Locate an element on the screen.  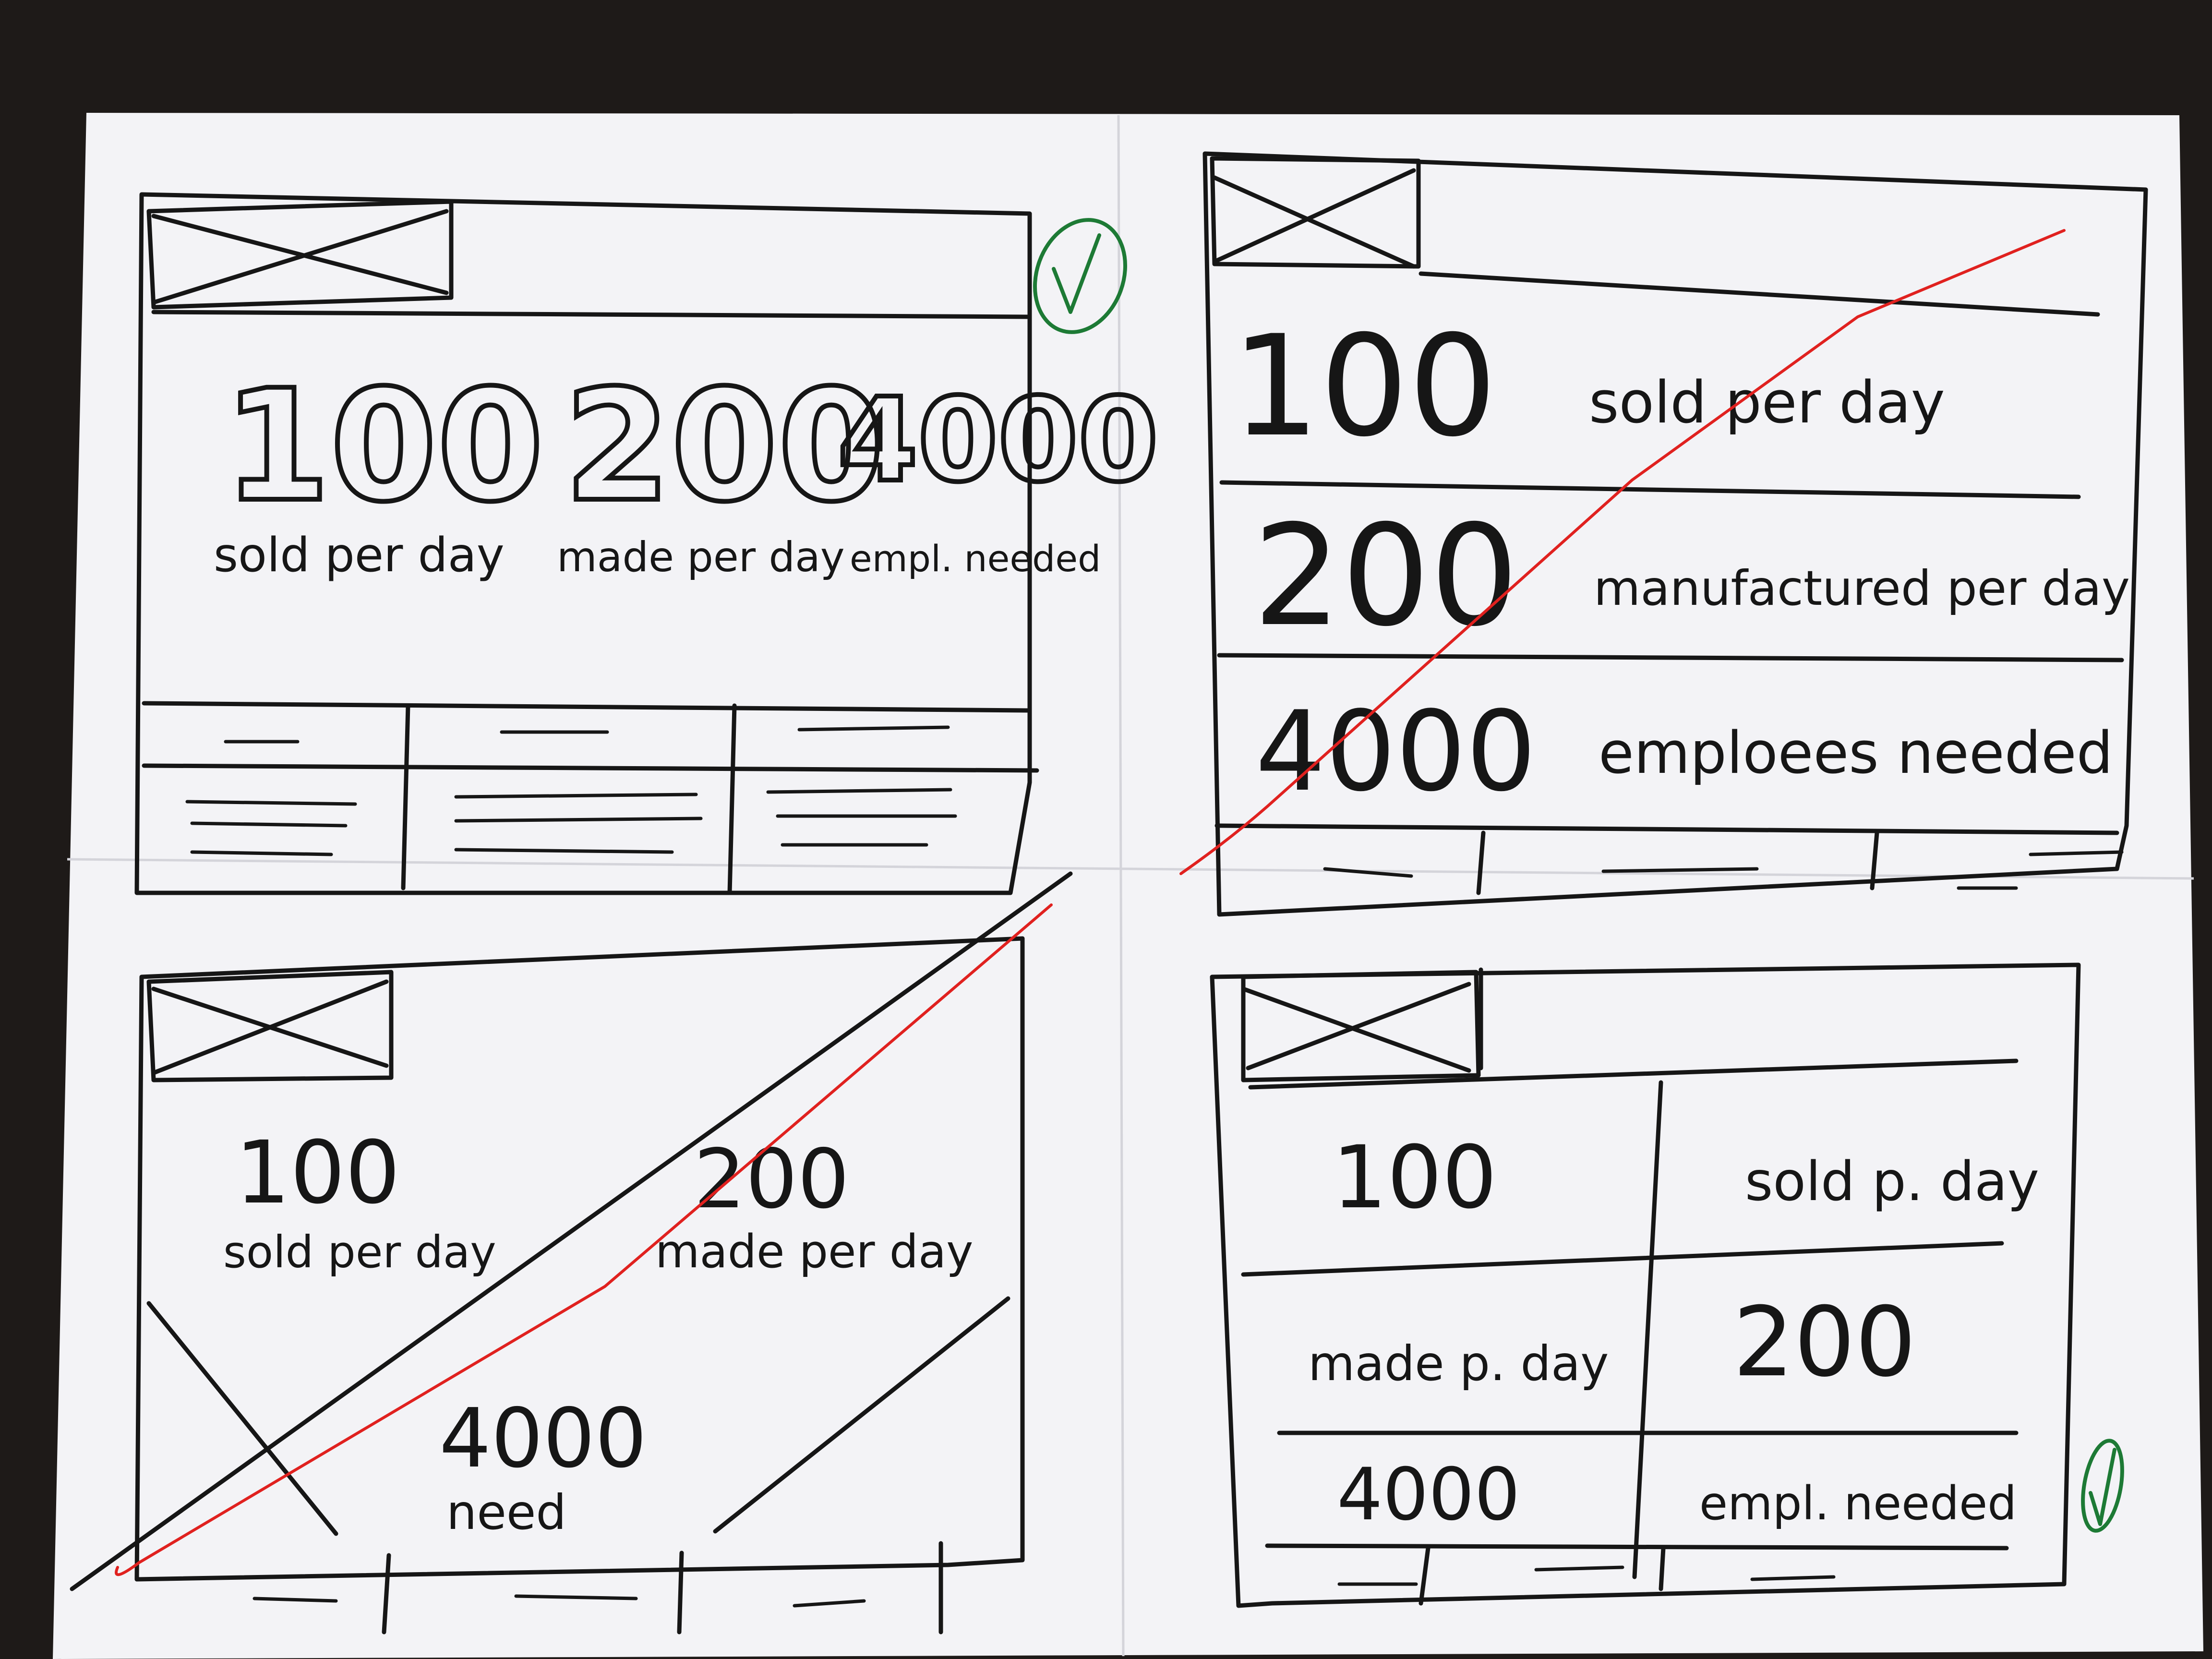
sketch-3-stat-3-label: need is located at coordinates (506, 1512).